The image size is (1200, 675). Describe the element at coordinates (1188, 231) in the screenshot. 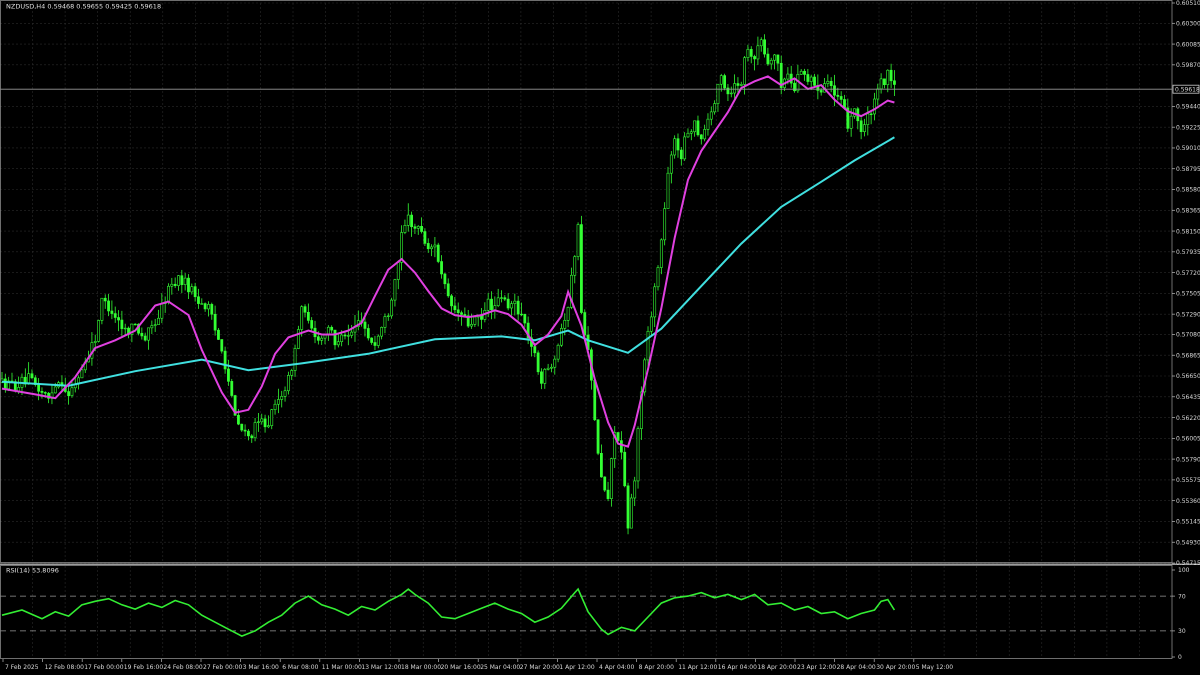

I see `price-tick-label: 0.58150` at that location.